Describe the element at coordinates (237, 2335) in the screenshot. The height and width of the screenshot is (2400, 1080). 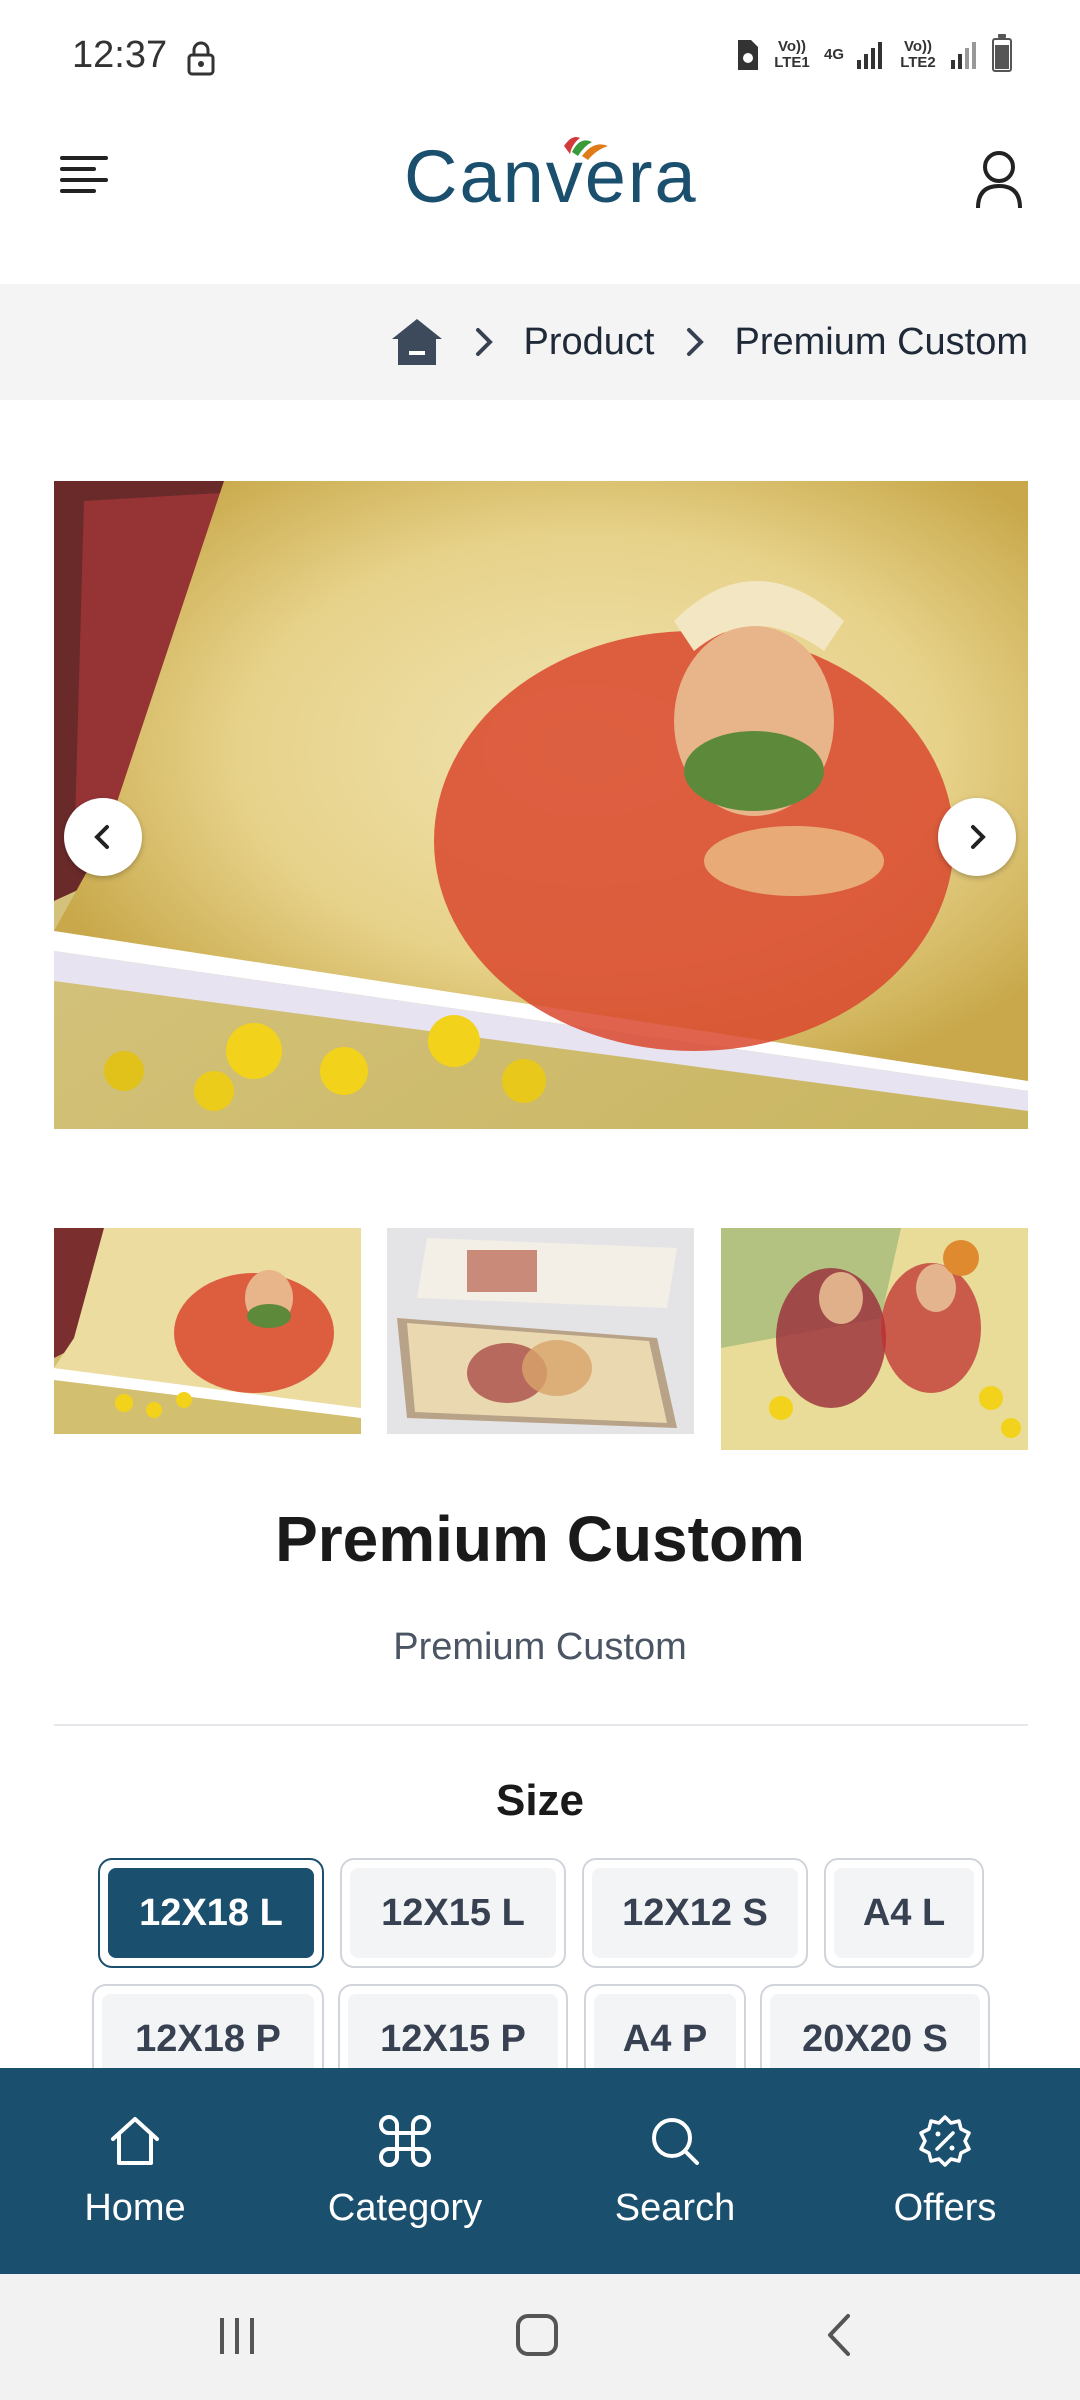
I see `recent-apps-icon` at that location.